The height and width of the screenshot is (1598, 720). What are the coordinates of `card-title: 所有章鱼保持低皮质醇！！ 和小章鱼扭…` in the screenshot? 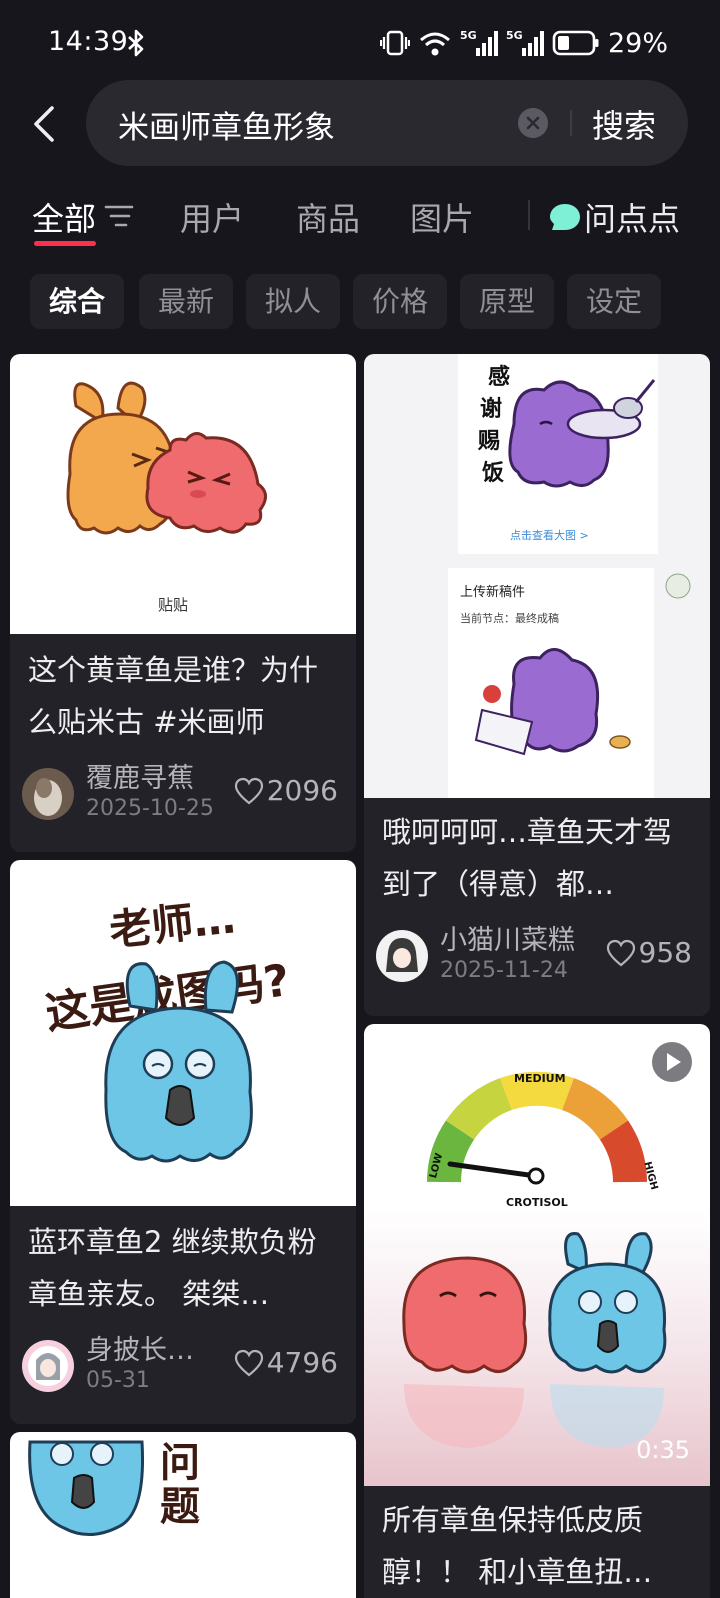 It's located at (517, 1546).